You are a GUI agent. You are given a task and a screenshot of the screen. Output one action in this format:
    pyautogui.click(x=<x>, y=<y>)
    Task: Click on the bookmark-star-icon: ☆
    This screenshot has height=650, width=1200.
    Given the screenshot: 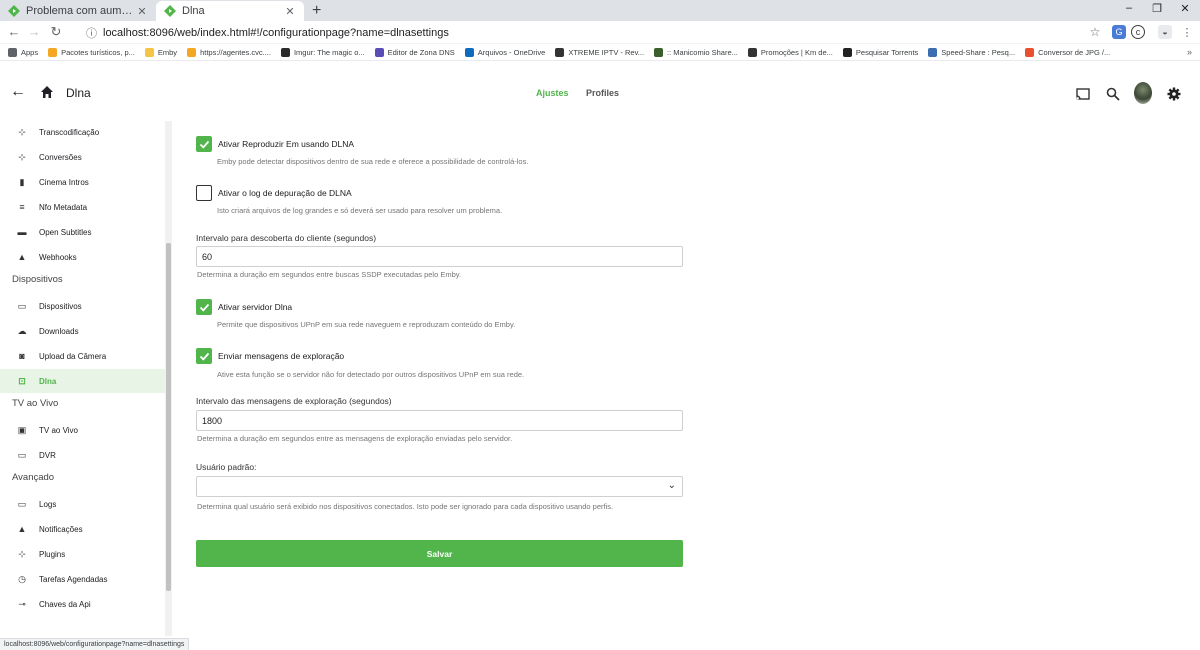 What is the action you would take?
    pyautogui.click(x=1095, y=32)
    